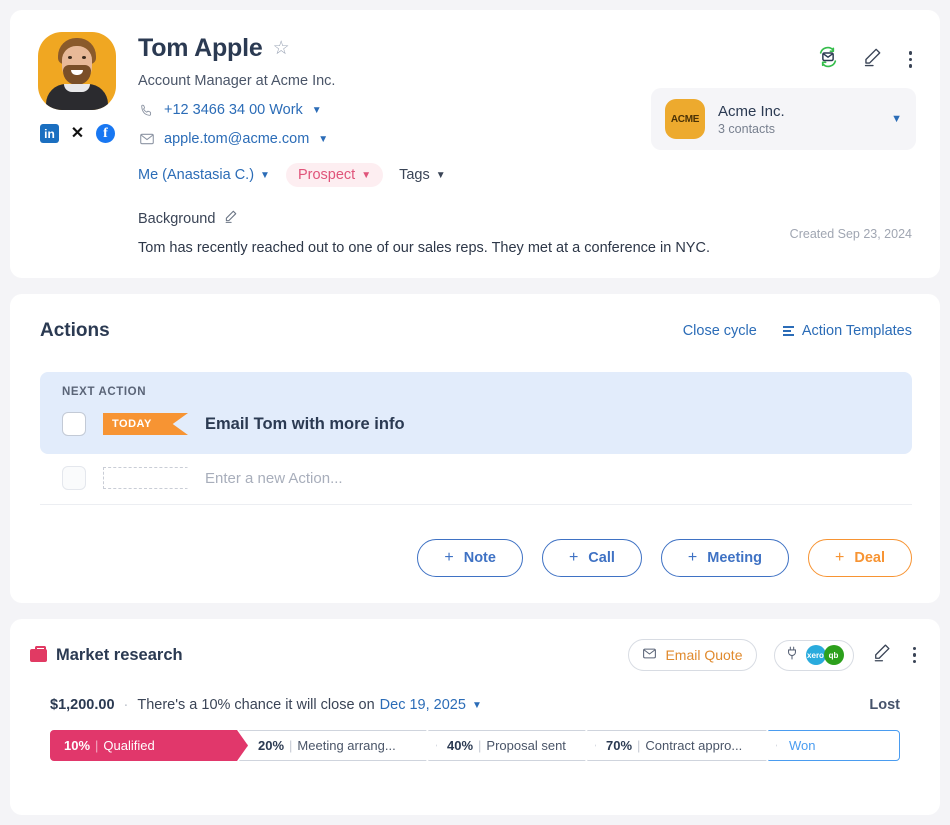 This screenshot has width=950, height=825. I want to click on edit-background-icon, so click(230, 219).